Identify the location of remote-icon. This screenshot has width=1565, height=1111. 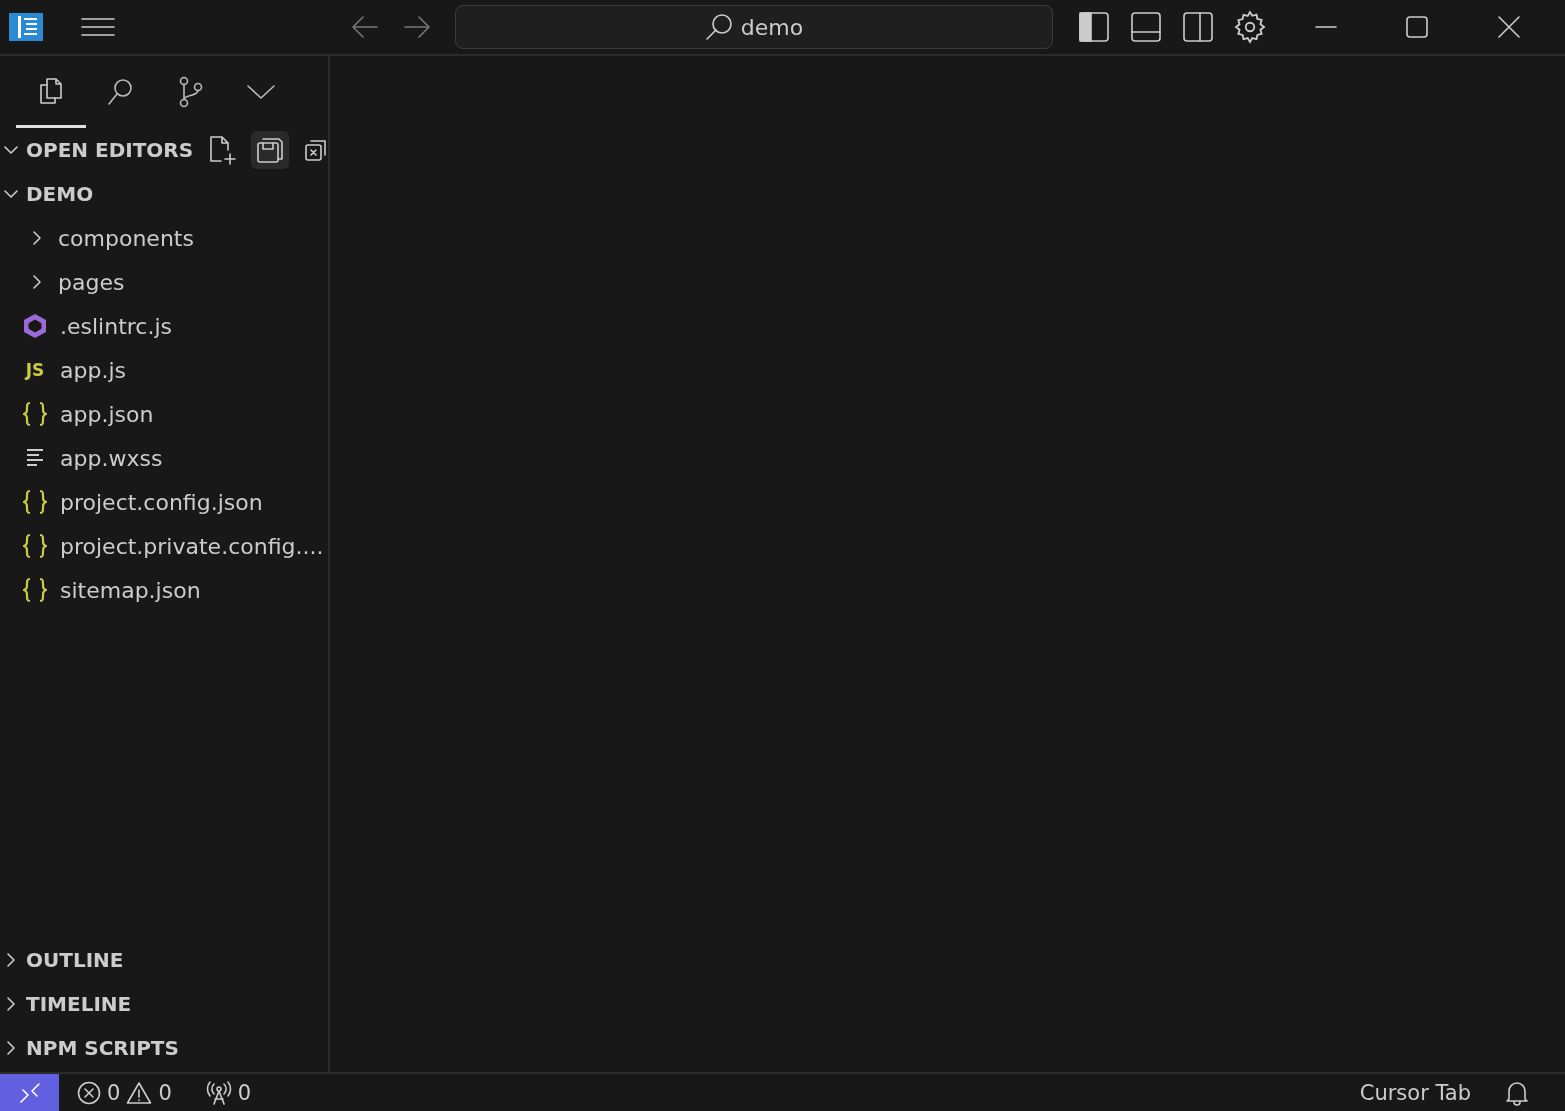
(29, 1092).